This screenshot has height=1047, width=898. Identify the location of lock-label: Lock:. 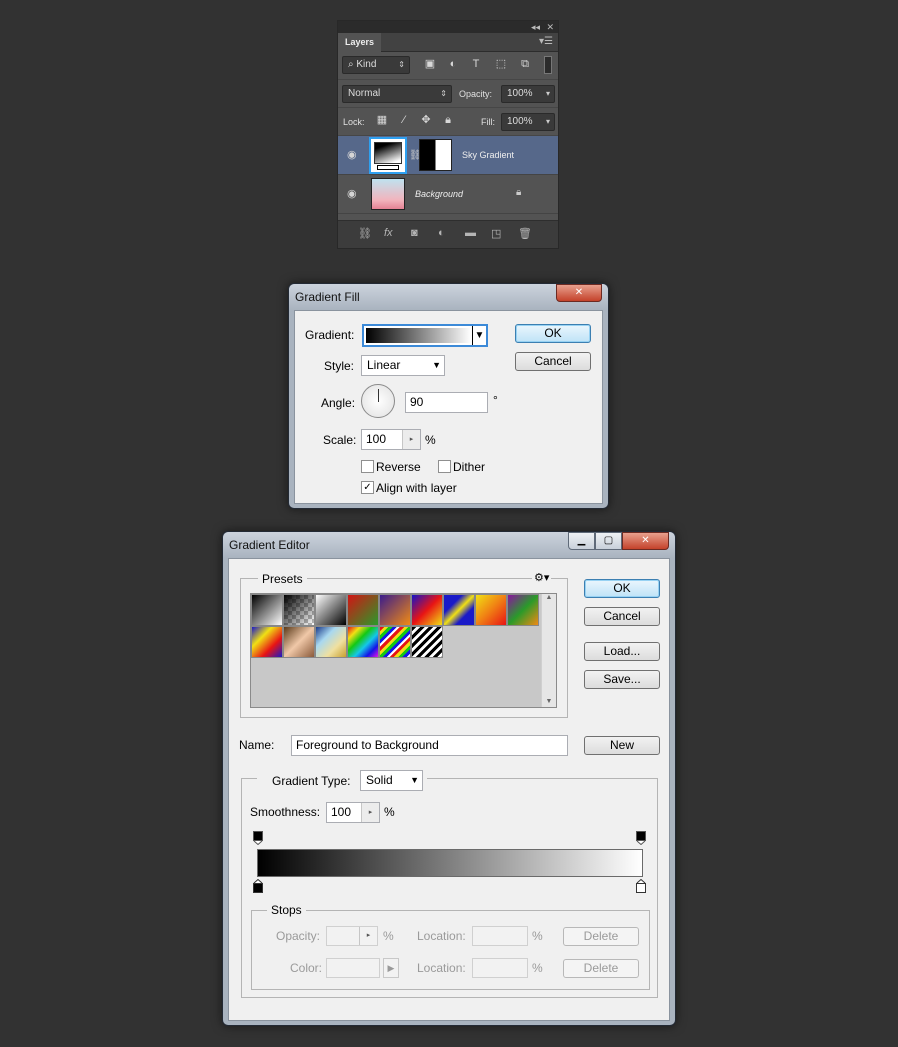
(354, 122).